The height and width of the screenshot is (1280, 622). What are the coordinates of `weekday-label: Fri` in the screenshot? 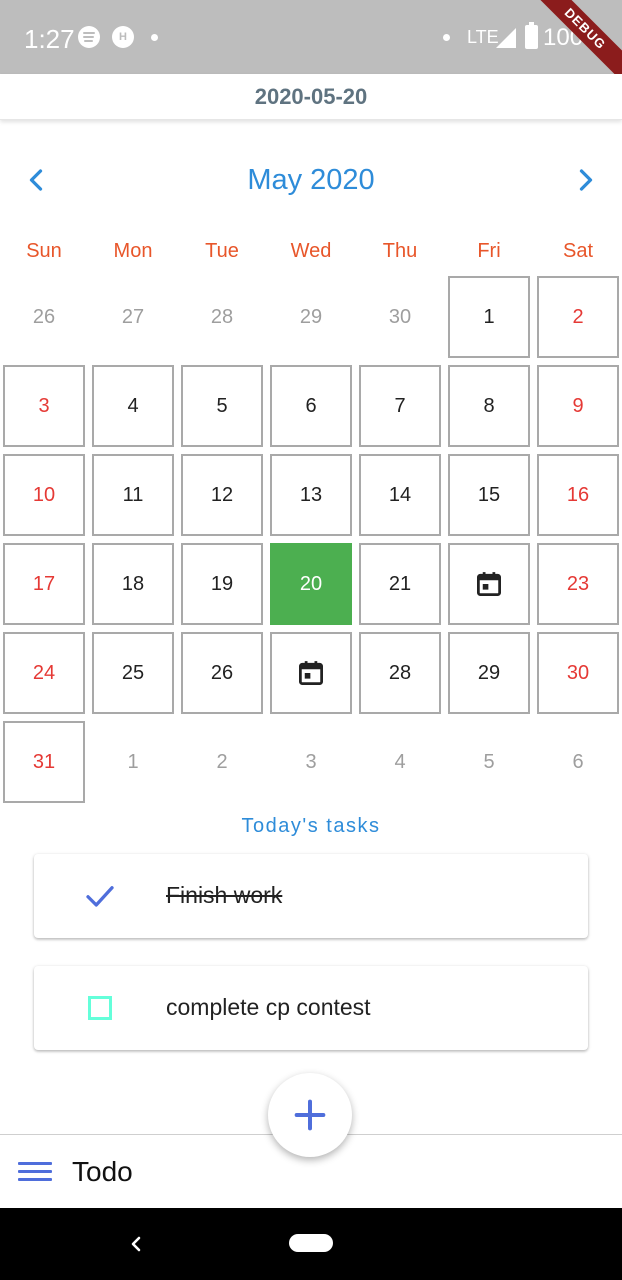 It's located at (489, 251).